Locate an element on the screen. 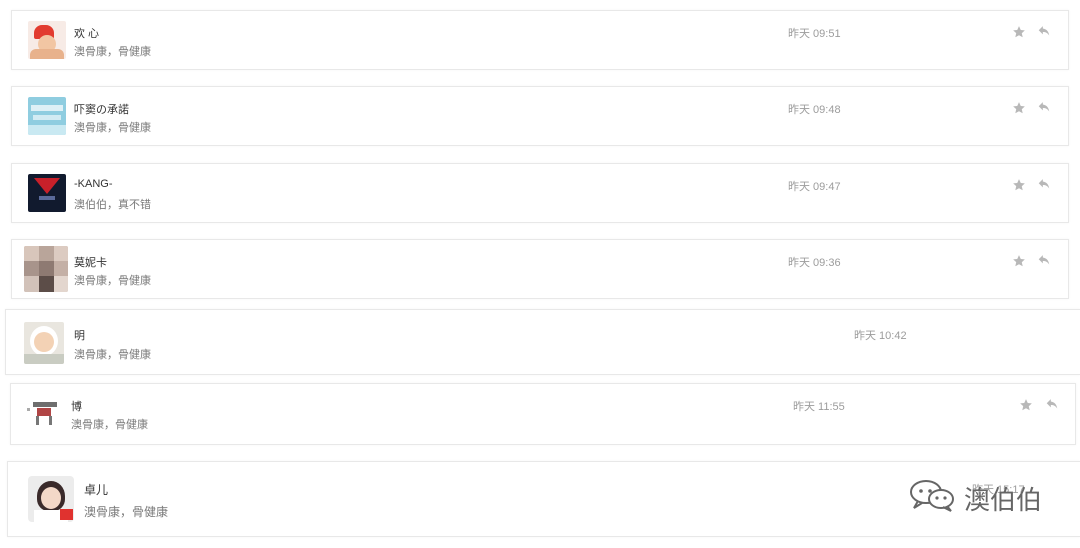 This screenshot has width=1080, height=548. sender-name: 明 is located at coordinates (79, 336).